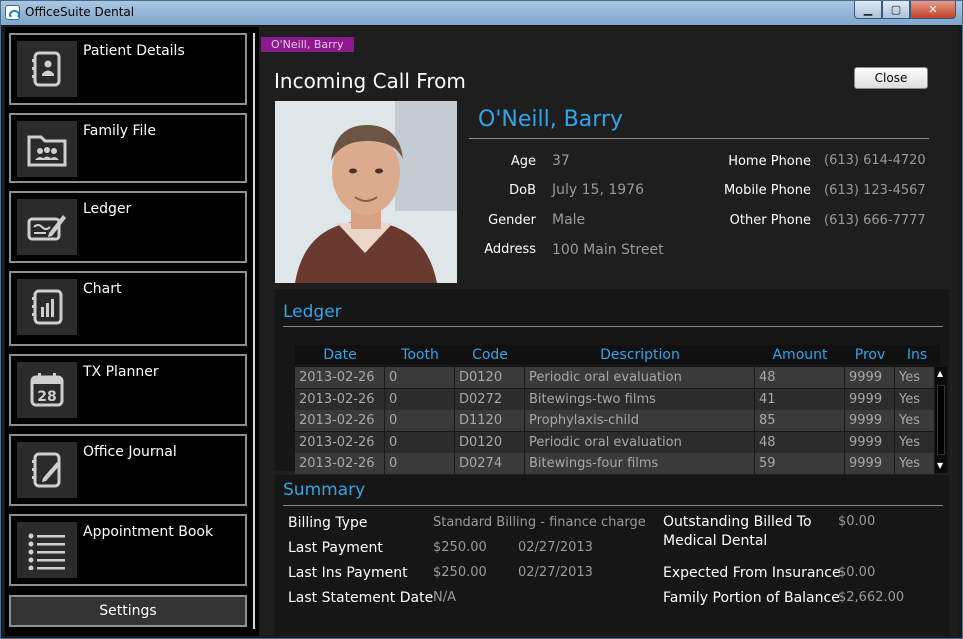 Image resolution: width=963 pixels, height=639 pixels. Describe the element at coordinates (512, 220) in the screenshot. I see `gender-label: Gender` at that location.